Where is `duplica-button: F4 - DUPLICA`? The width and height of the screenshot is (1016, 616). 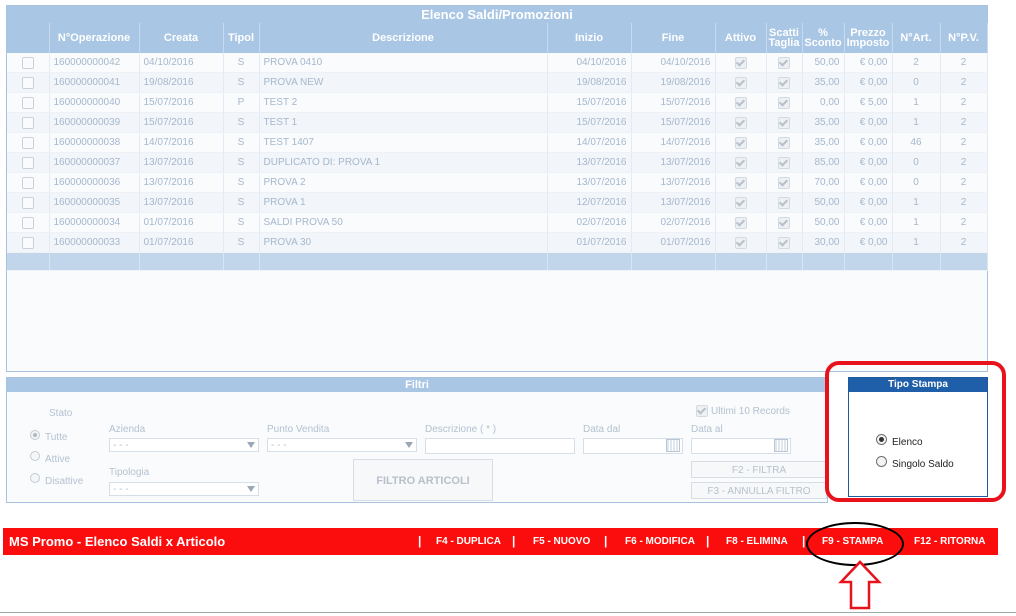 duplica-button: F4 - DUPLICA is located at coordinates (468, 541).